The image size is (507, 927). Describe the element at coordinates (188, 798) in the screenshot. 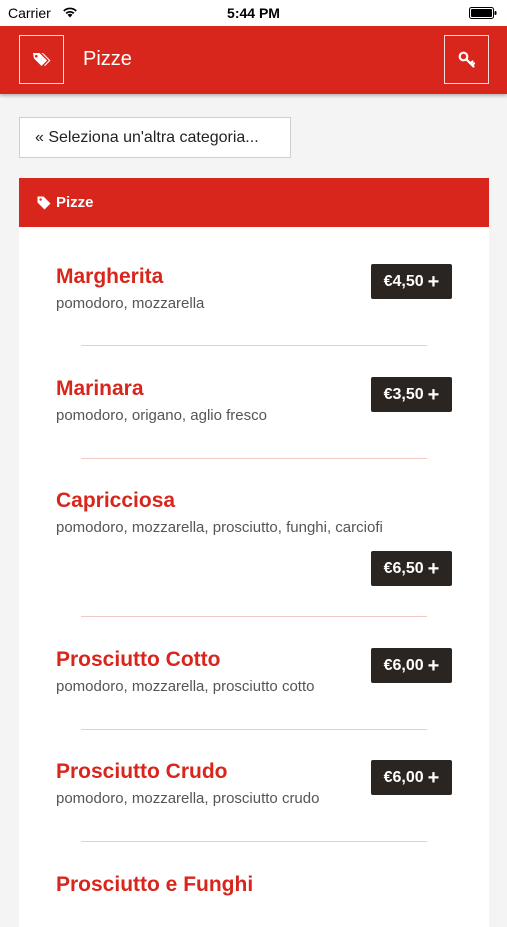

I see `item-description: pomodoro, mozzarella, prosciutto crudo` at that location.